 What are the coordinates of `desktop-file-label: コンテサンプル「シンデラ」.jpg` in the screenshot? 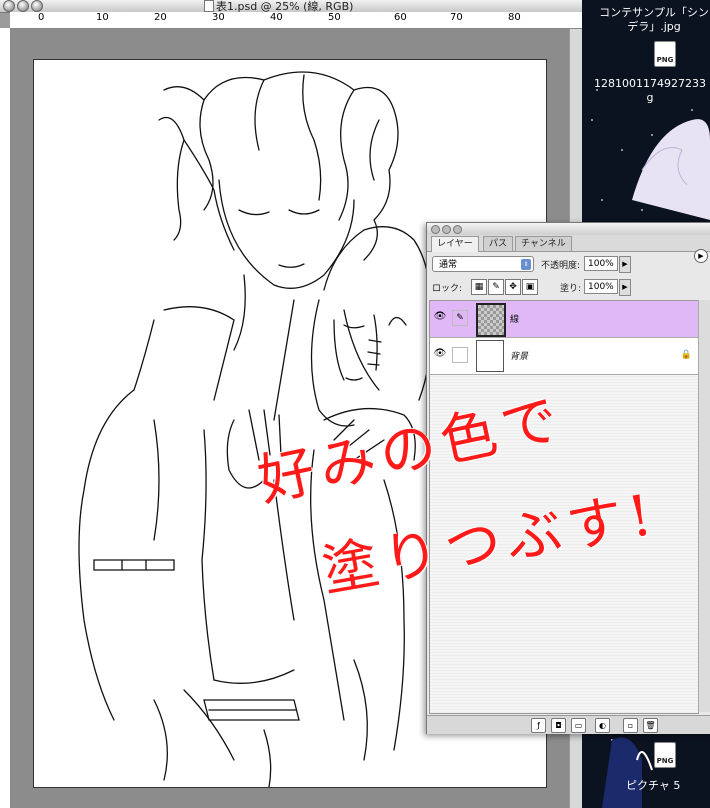 It's located at (653, 20).